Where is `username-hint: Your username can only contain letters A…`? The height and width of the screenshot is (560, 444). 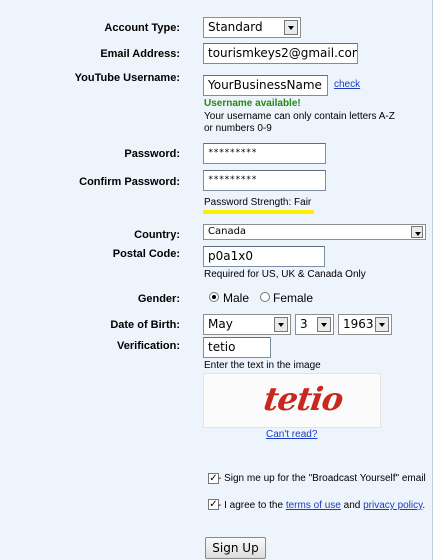
username-hint: Your username can only contain letters A… is located at coordinates (299, 122).